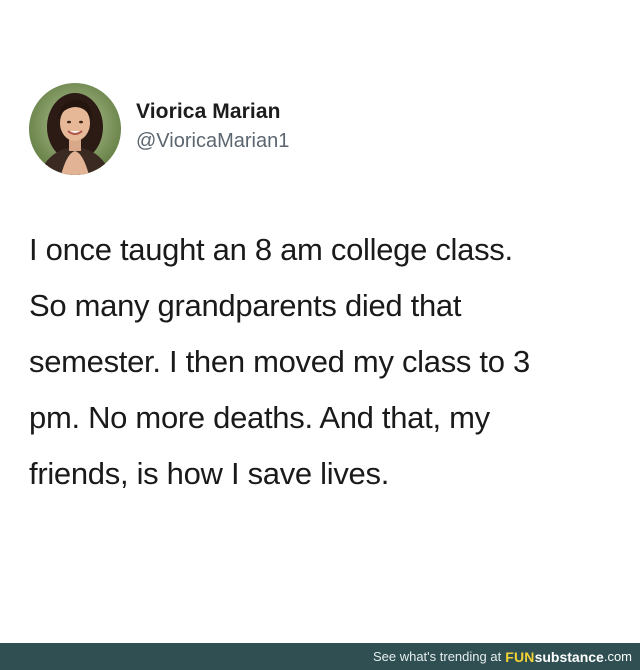 The height and width of the screenshot is (670, 640). Describe the element at coordinates (212, 141) in the screenshot. I see `author-handle: @VioricaMarian1` at that location.